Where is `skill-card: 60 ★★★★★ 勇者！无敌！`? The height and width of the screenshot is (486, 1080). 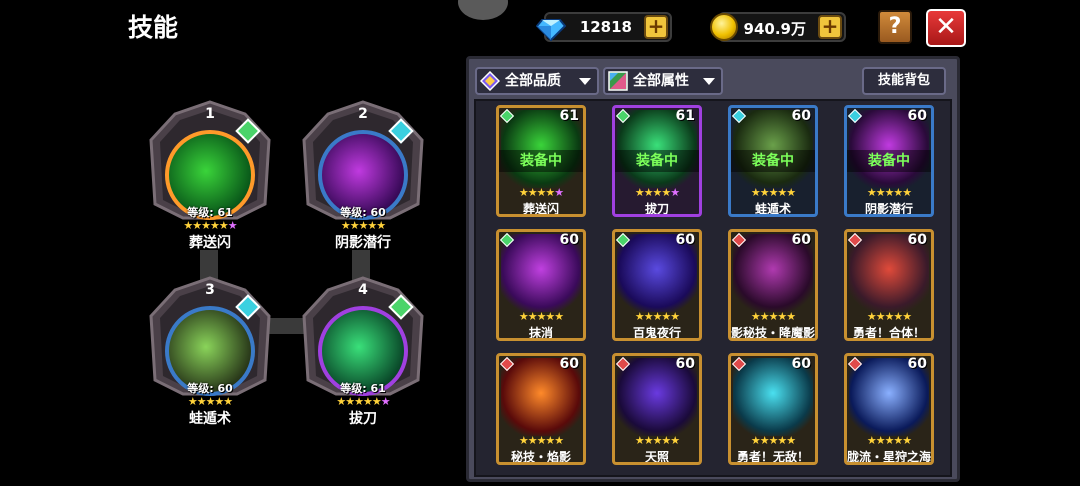 skill-card: 60 ★★★★★ 勇者！无敌！ is located at coordinates (773, 409).